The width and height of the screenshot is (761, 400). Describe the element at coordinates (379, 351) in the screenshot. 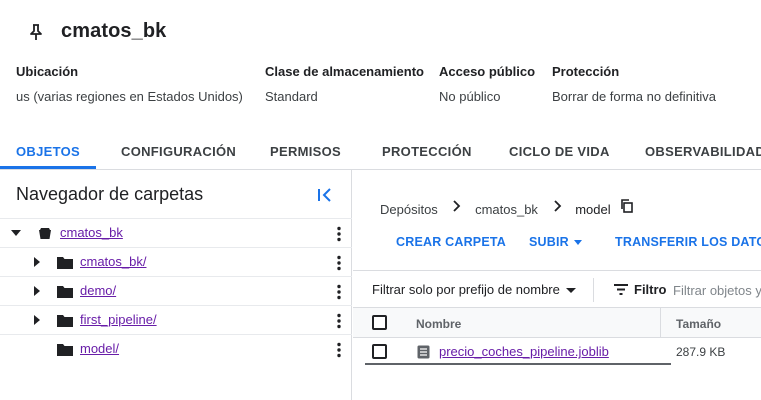

I see `row-checkbox` at that location.